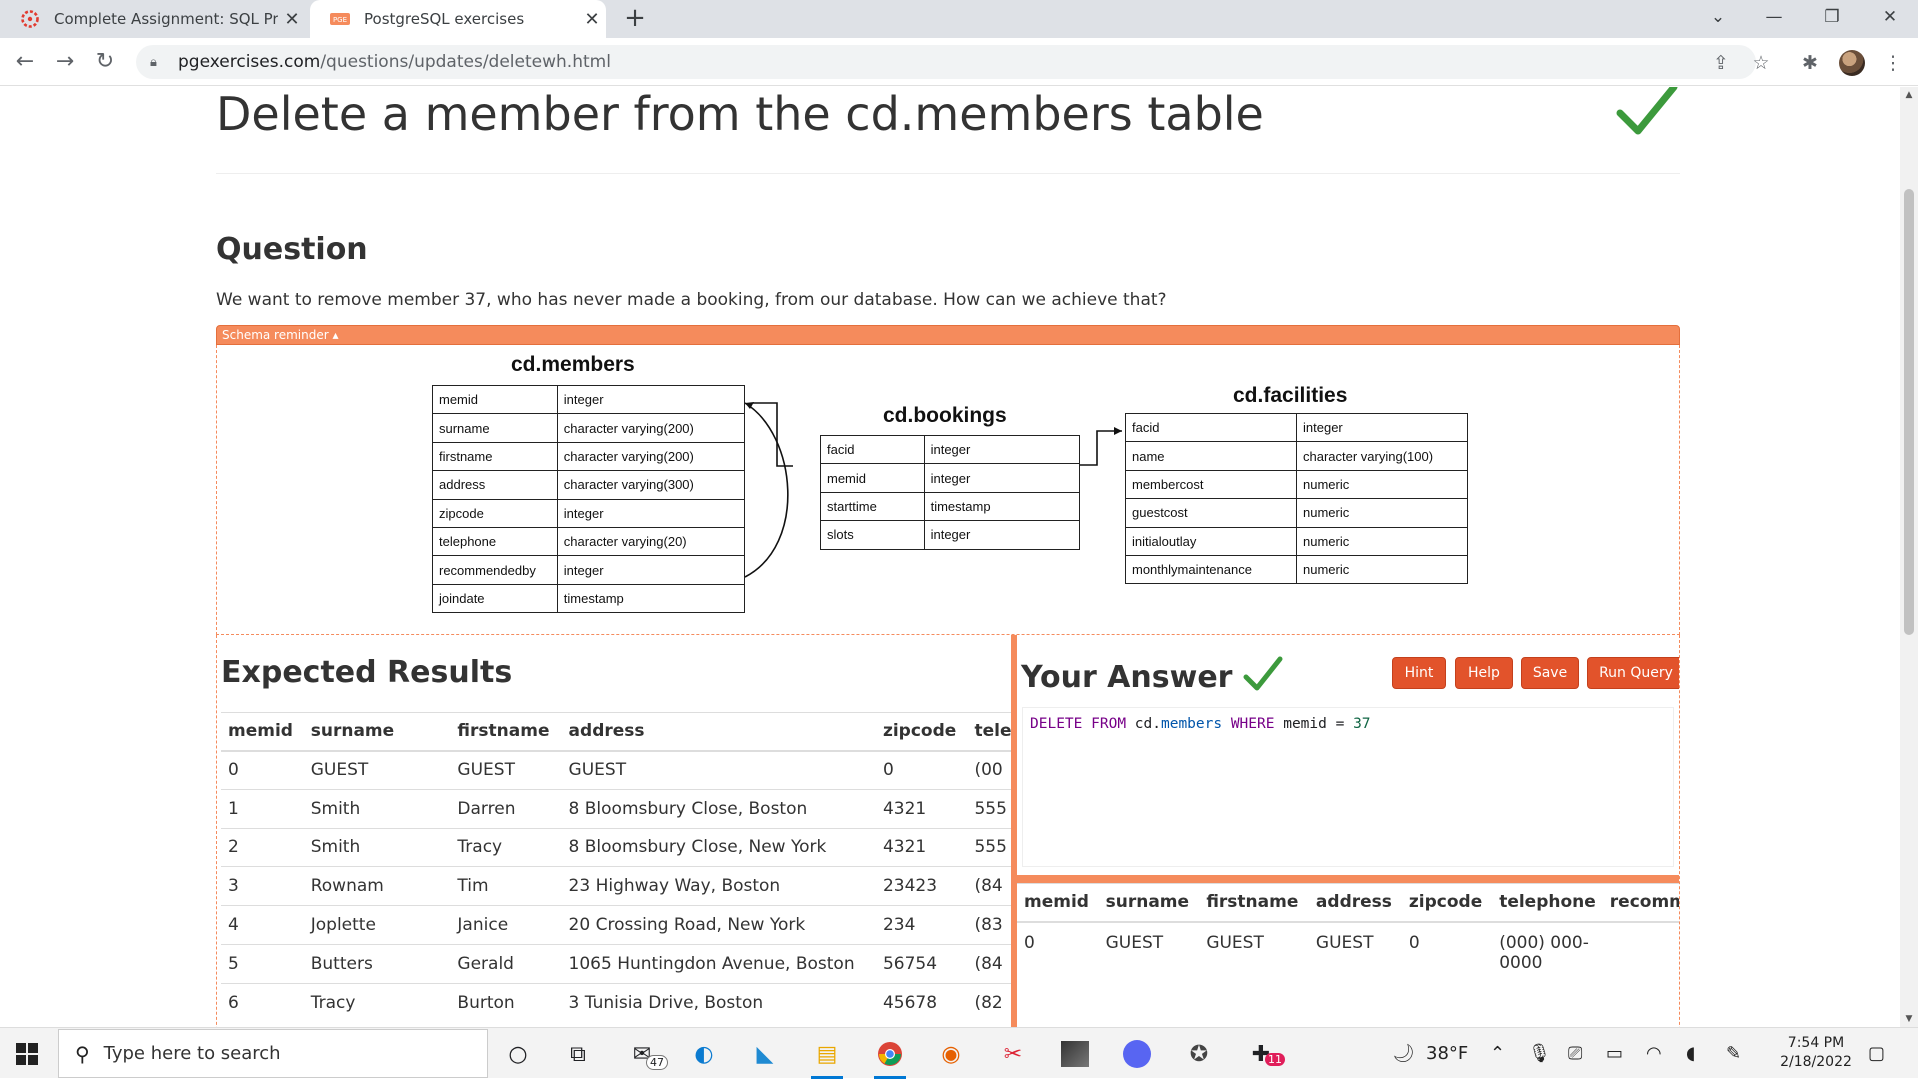 Image resolution: width=1918 pixels, height=1079 pixels. What do you see at coordinates (1263, 1054) in the screenshot?
I see `slack-icon: ✚ 11` at bounding box center [1263, 1054].